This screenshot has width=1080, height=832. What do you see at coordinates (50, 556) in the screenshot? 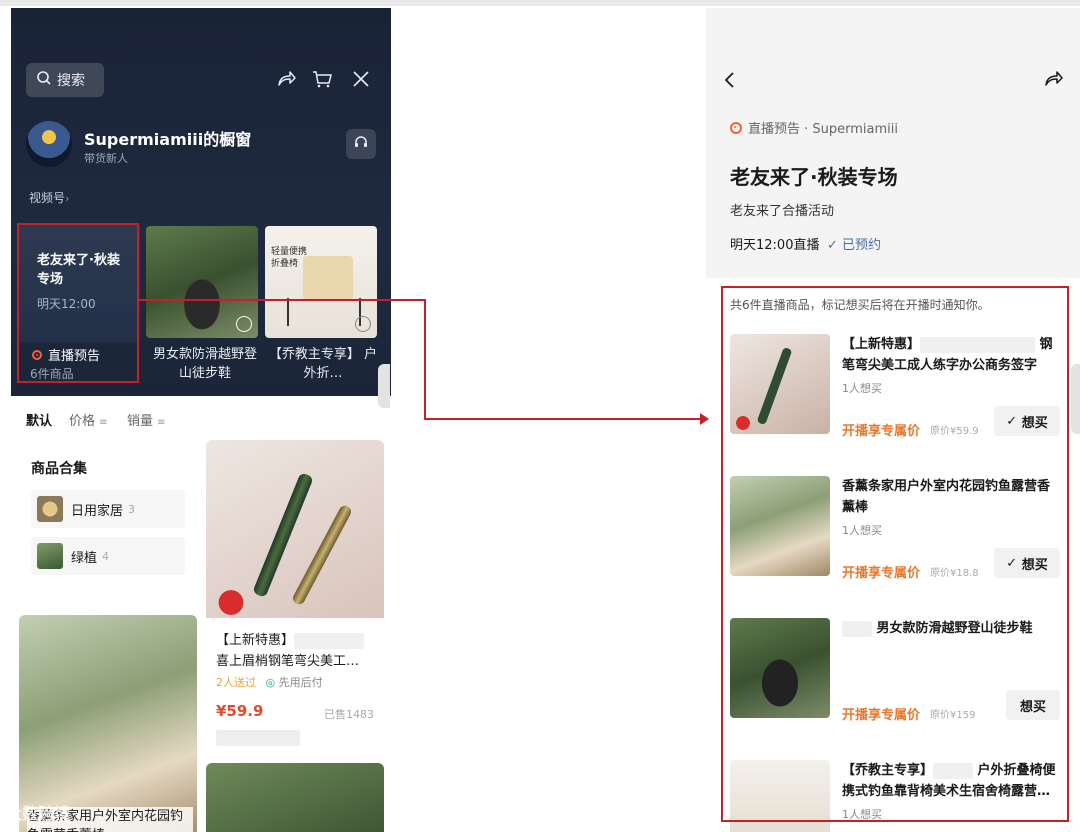
I see `plant-thumb-icon` at bounding box center [50, 556].